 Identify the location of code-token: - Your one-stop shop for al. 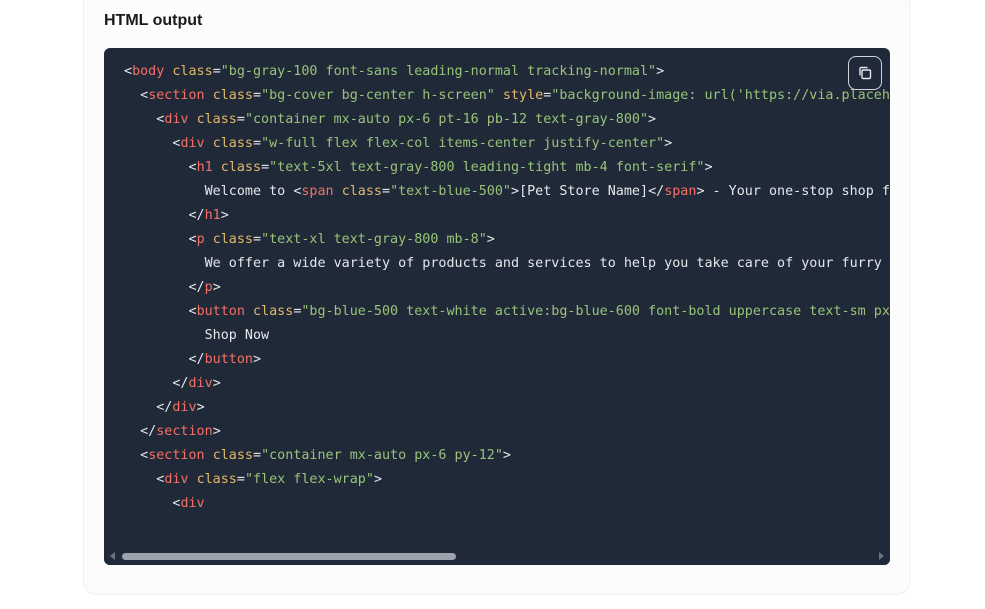
(801, 191).